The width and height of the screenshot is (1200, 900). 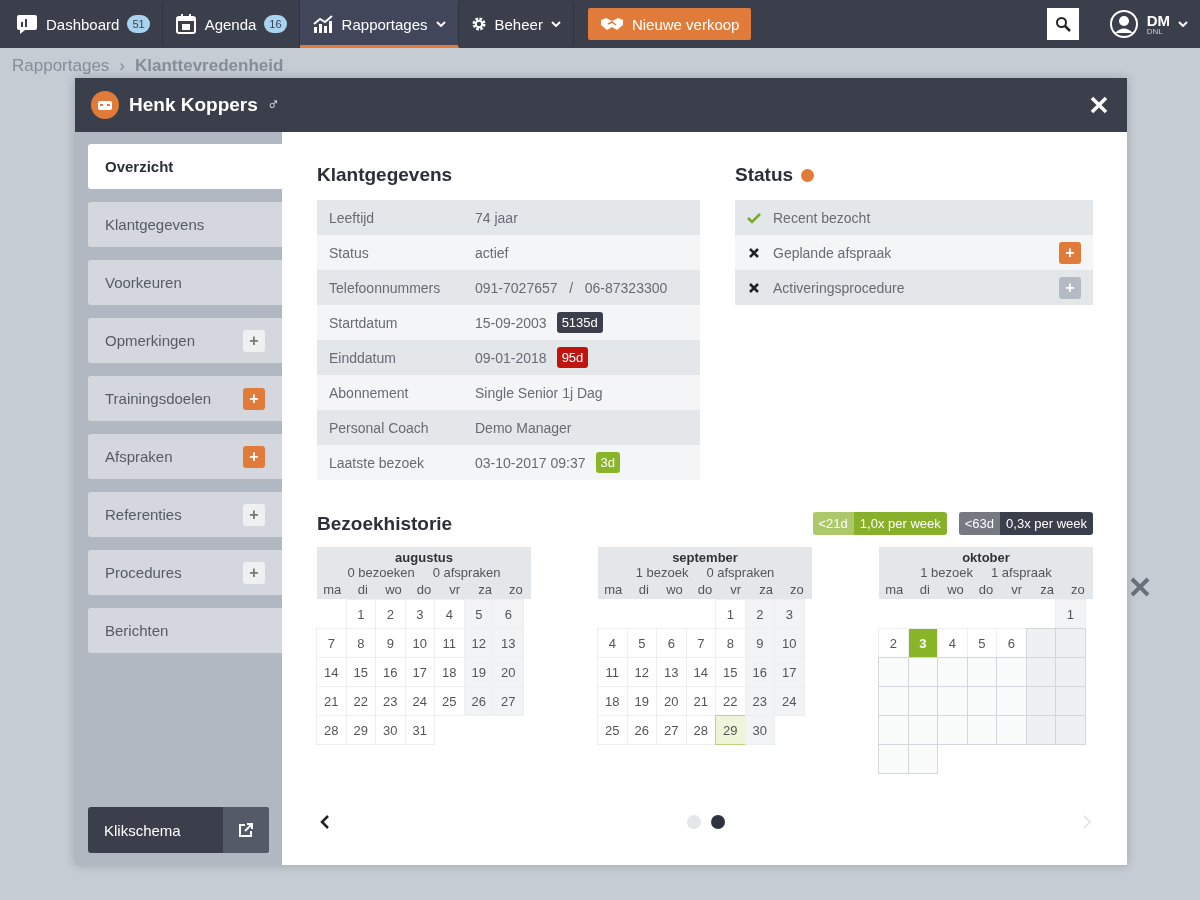 I want to click on field-label: Einddatum, so click(x=363, y=357).